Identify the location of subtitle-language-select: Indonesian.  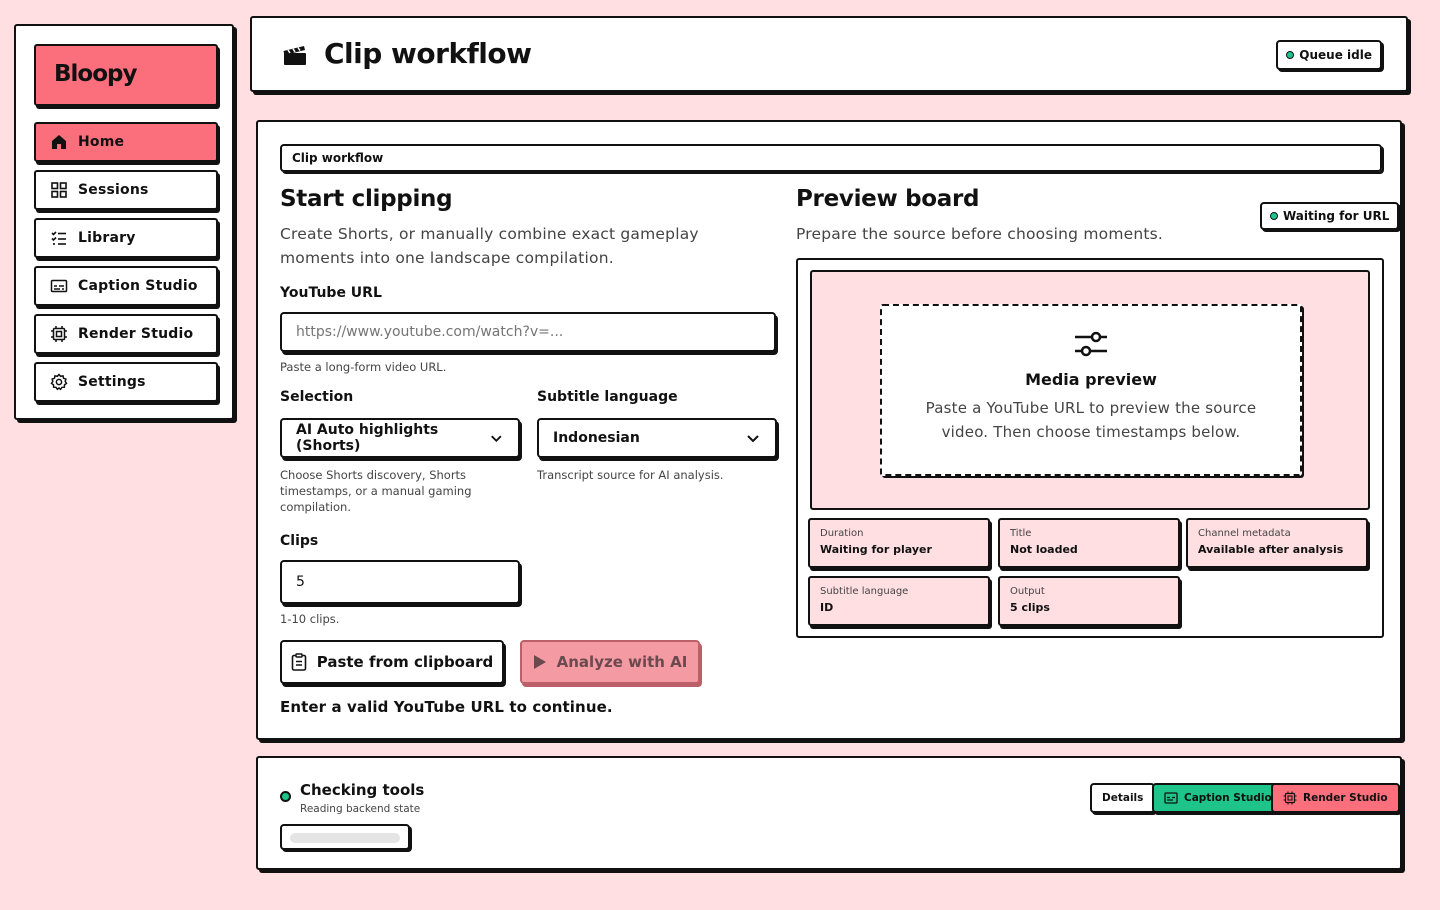
(657, 438).